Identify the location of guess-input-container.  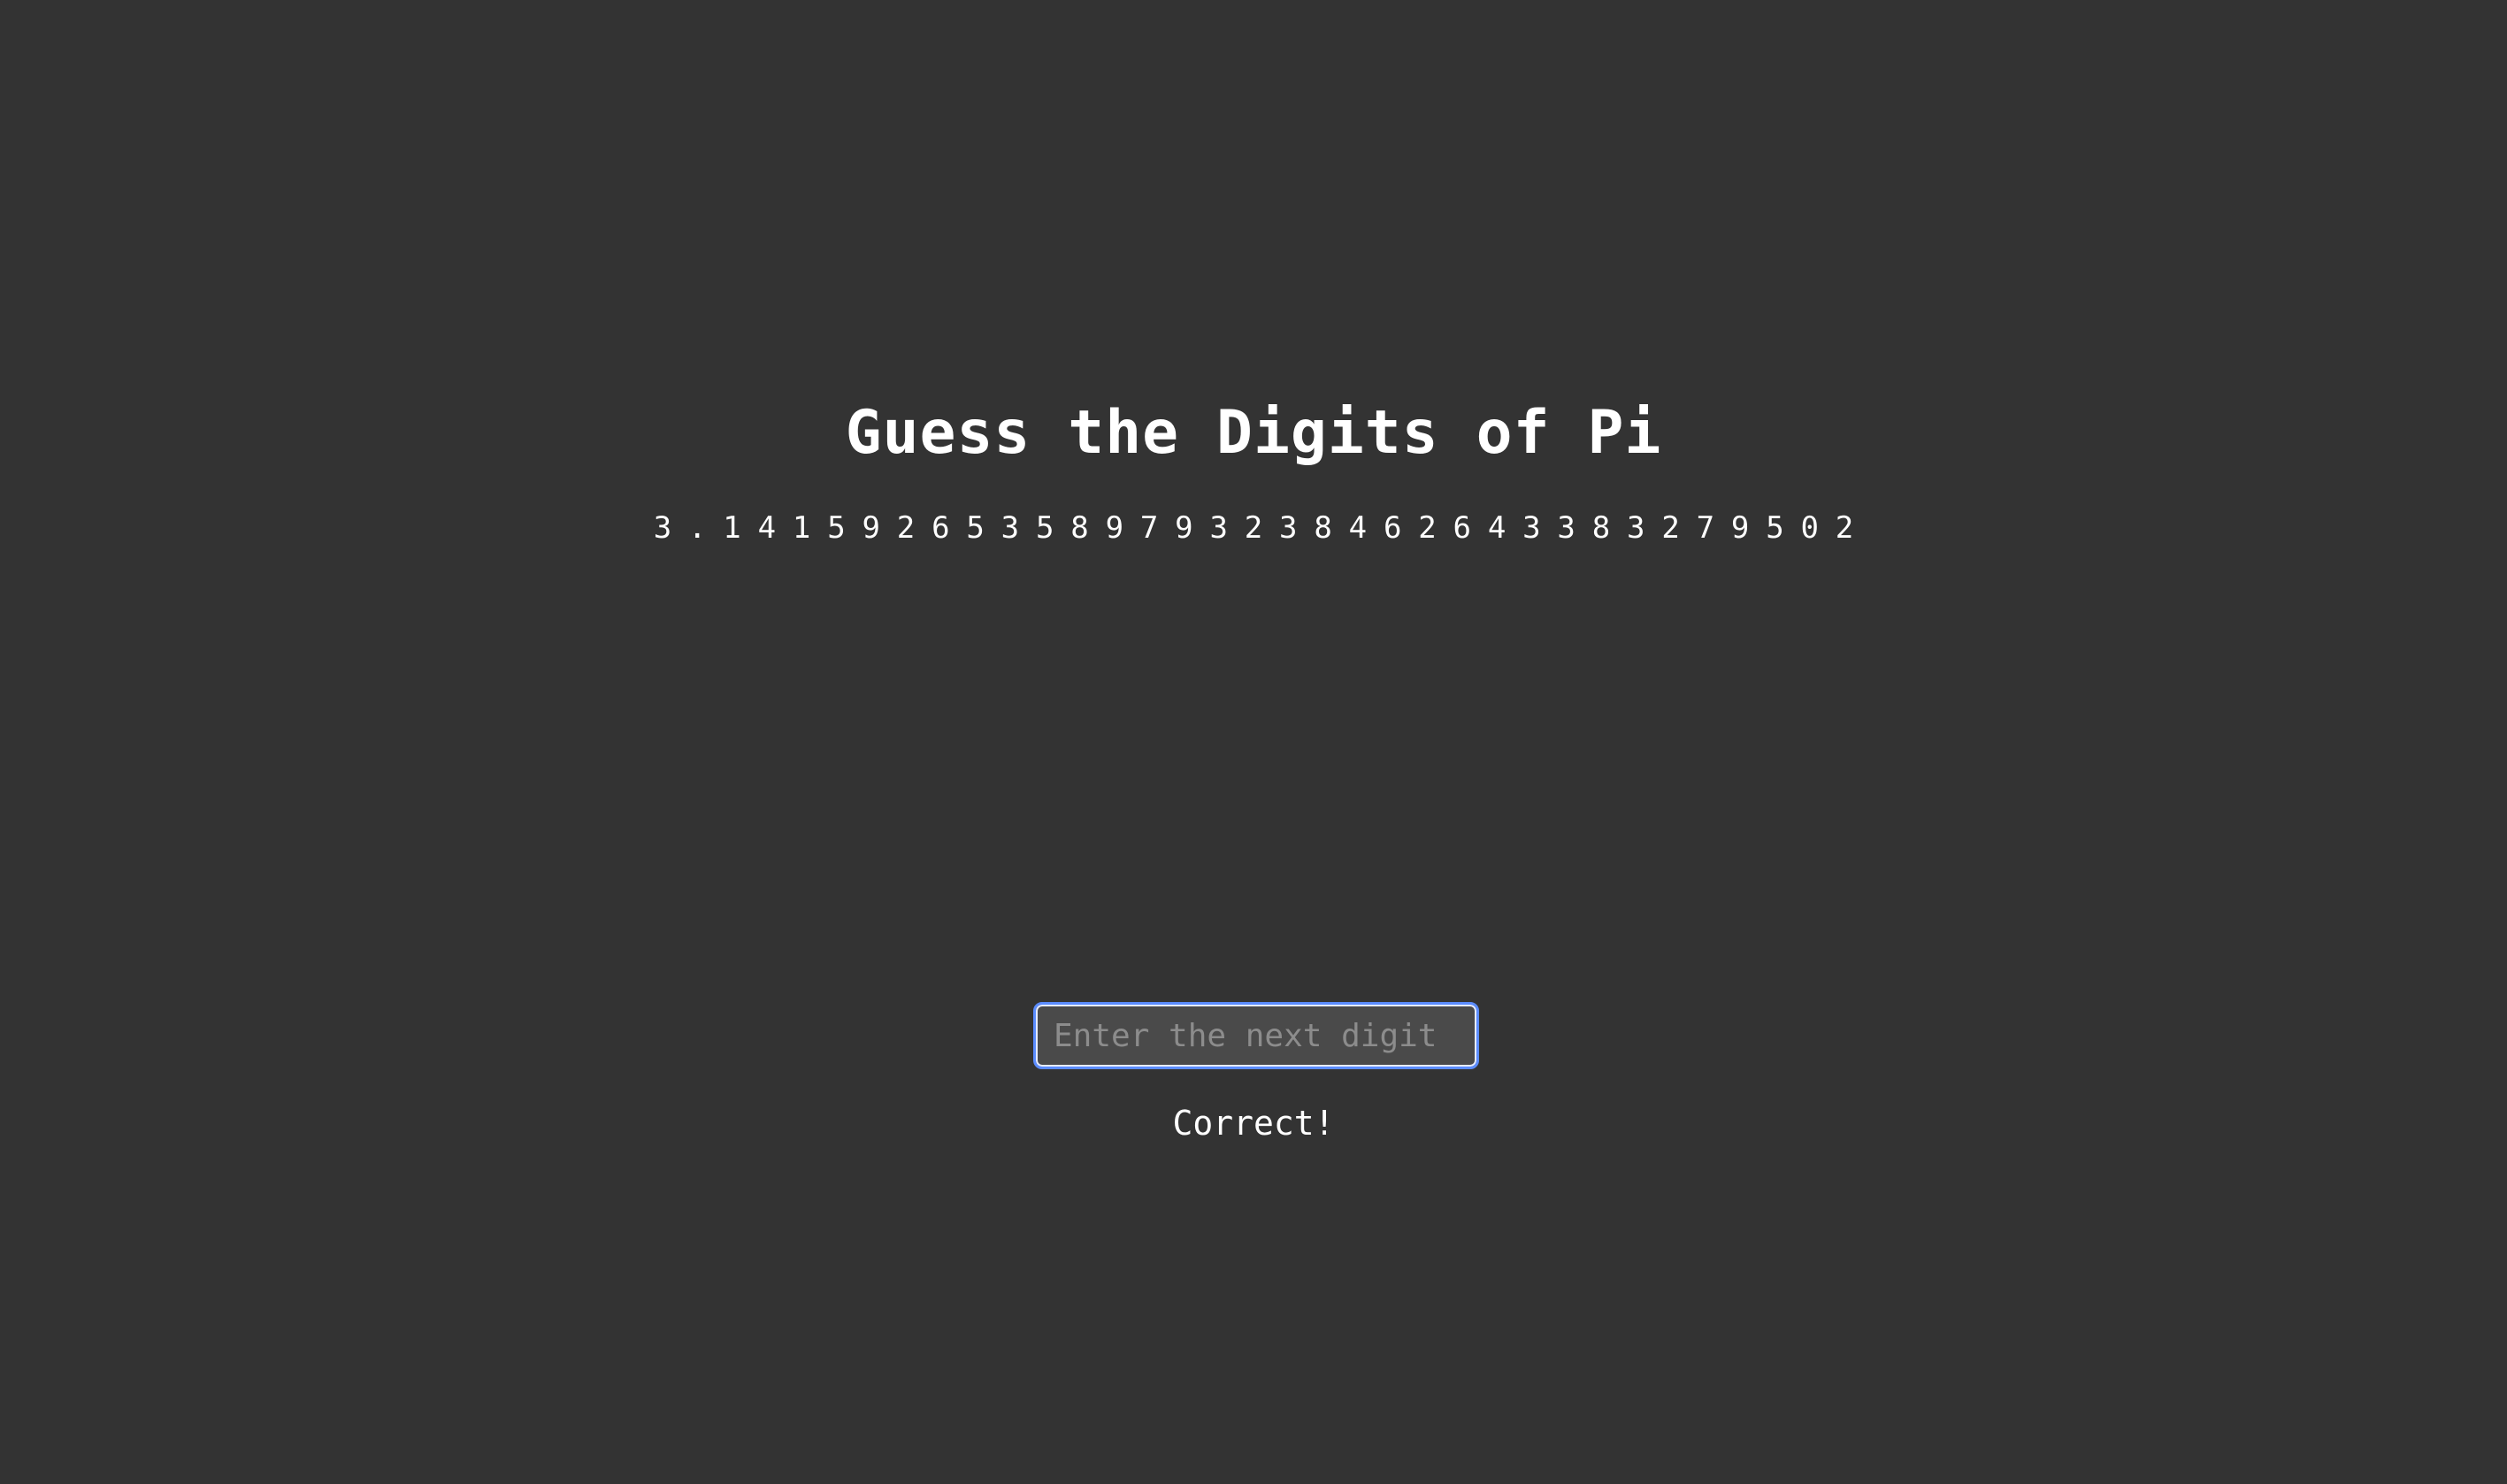
(1256, 1035).